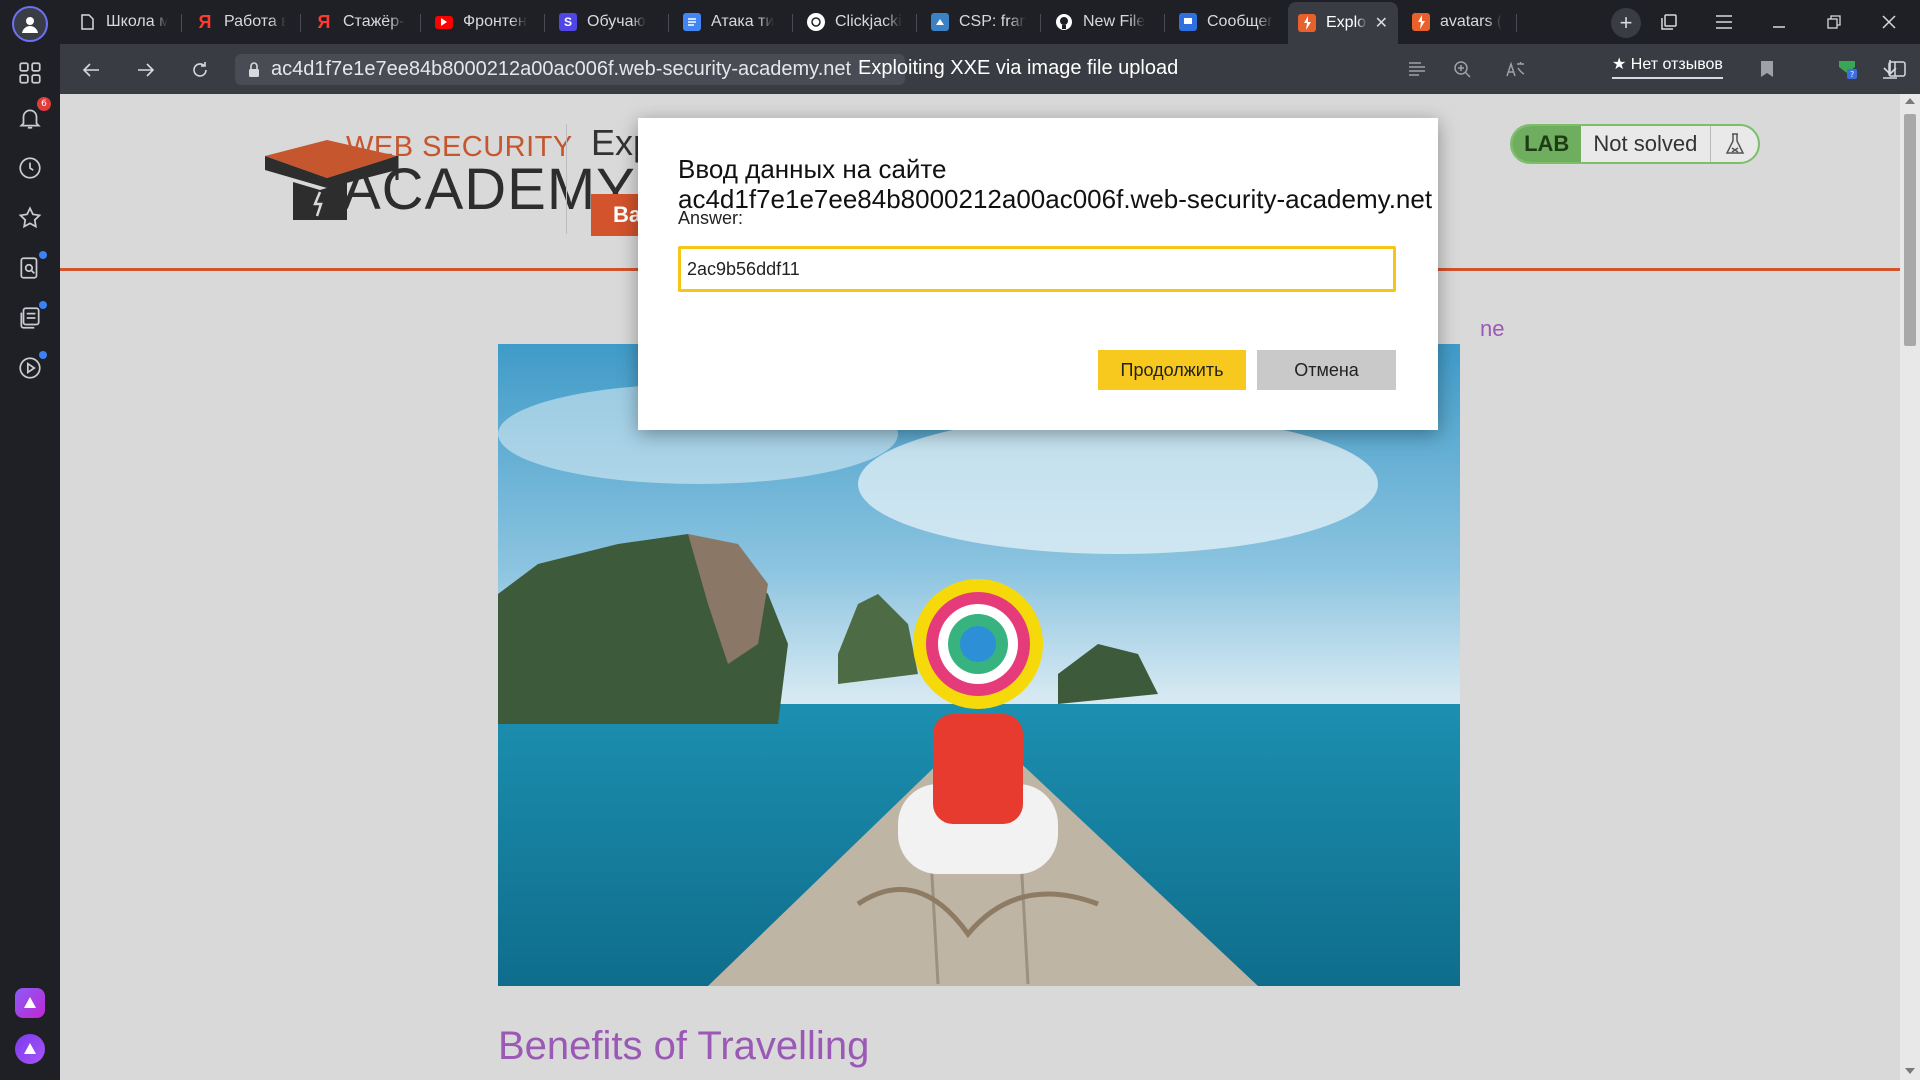  Describe the element at coordinates (1018, 68) in the screenshot. I see `page-title: Exploiting XXE via image file upload` at that location.